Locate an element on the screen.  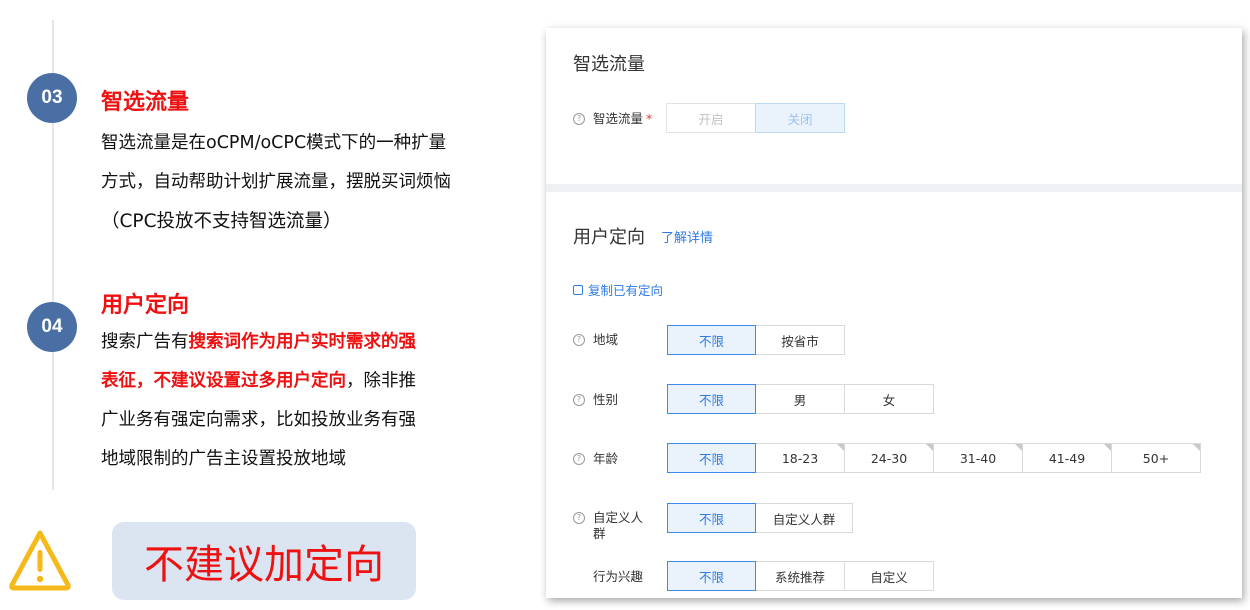
step-badge-04: 04 is located at coordinates (52, 327).